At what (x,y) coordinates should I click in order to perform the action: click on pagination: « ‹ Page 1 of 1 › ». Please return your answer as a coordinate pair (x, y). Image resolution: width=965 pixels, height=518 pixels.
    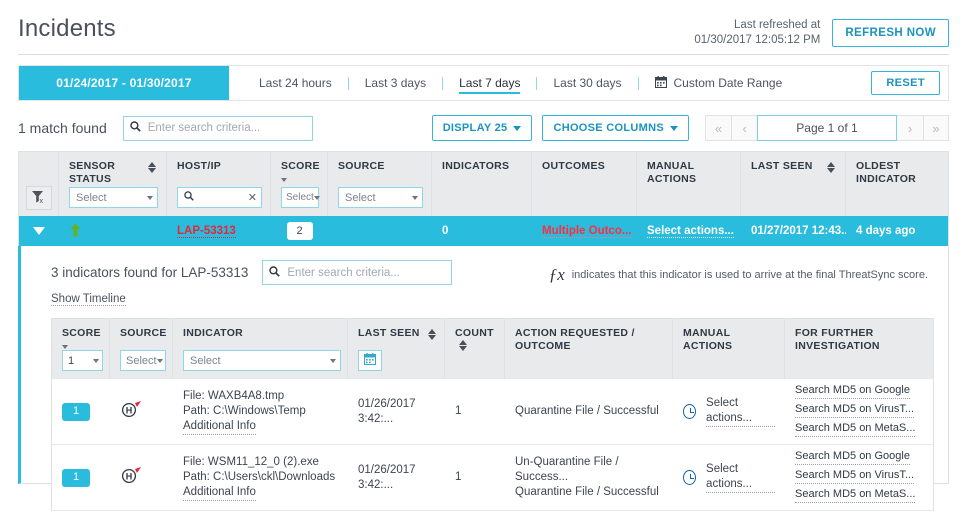
    Looking at the image, I should click on (827, 128).